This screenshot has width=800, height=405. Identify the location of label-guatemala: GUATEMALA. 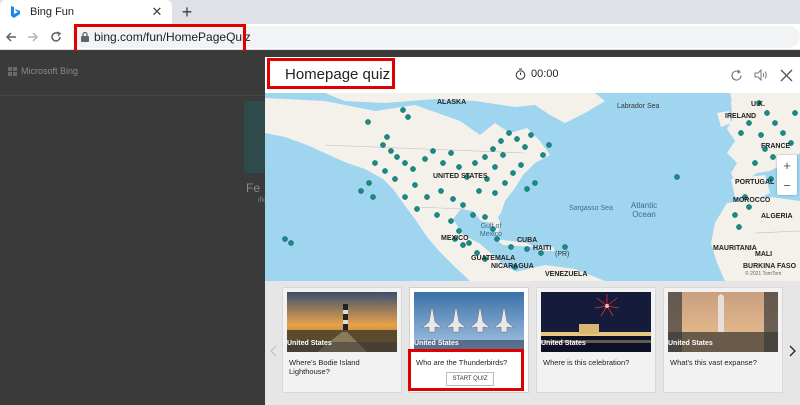
(493, 258).